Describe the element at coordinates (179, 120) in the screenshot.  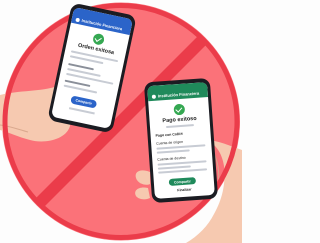
I see `right-phone-title: Pago exitoso` at that location.